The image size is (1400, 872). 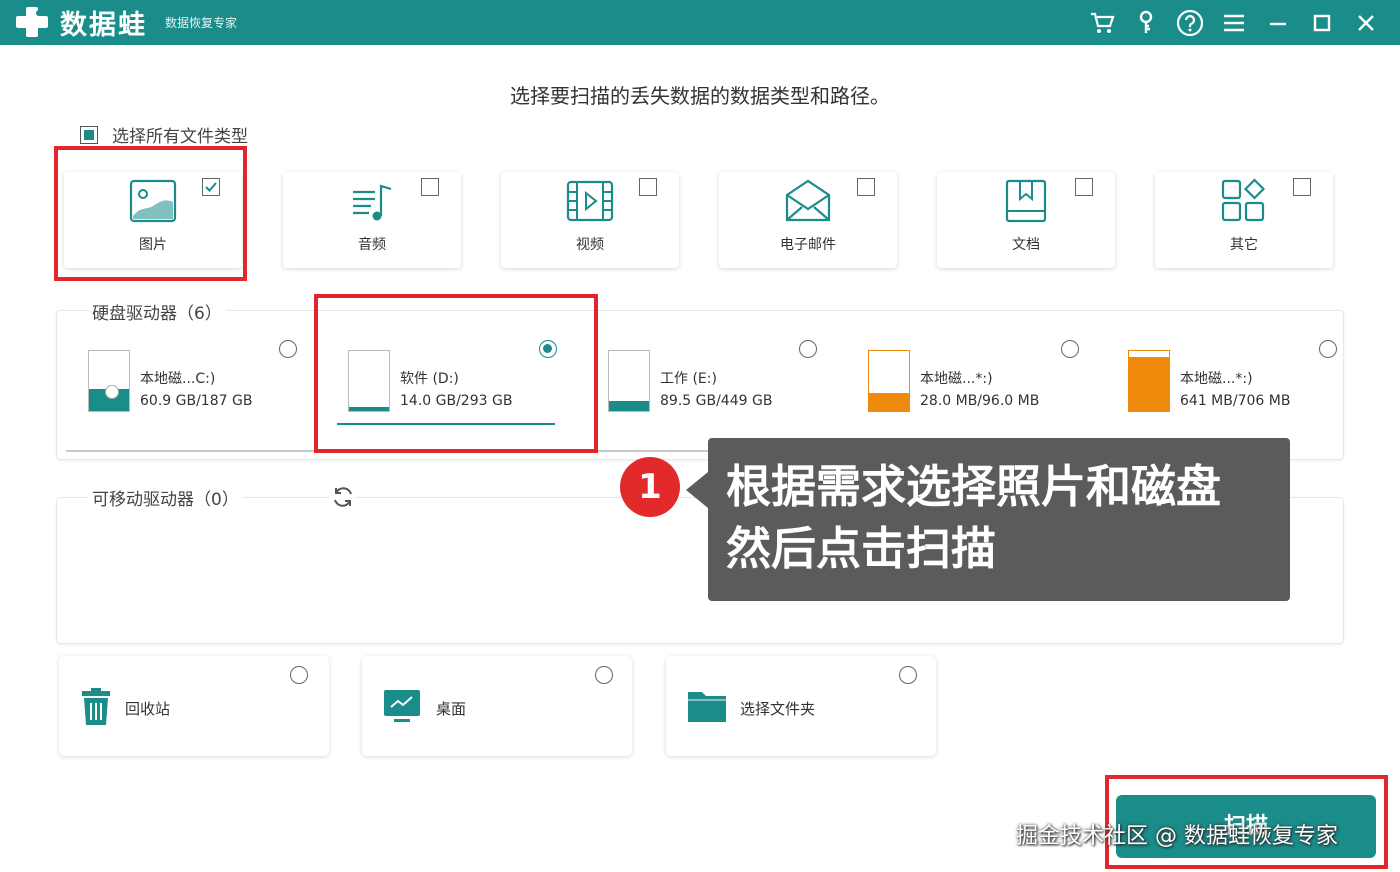 What do you see at coordinates (1366, 22) in the screenshot?
I see `close-icon` at bounding box center [1366, 22].